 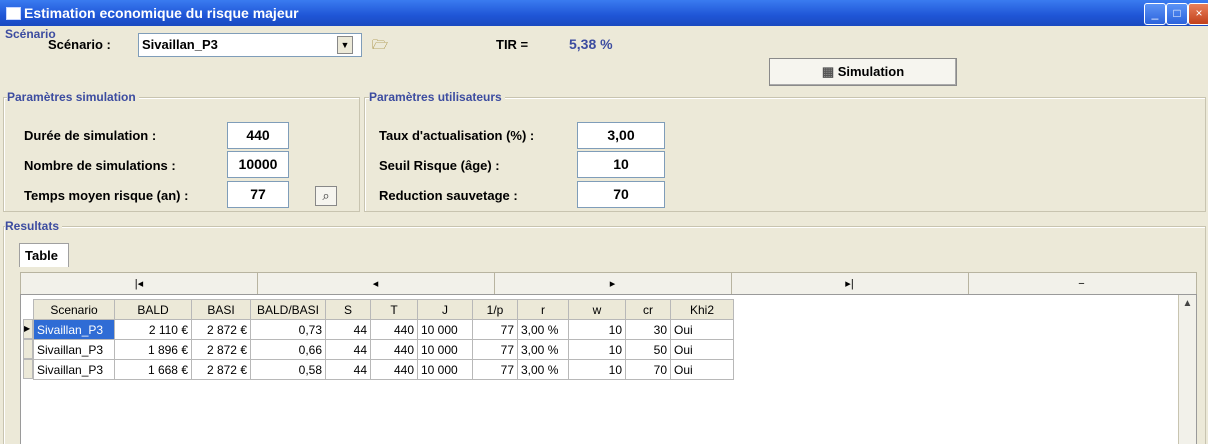 What do you see at coordinates (702, 309) in the screenshot?
I see `column-header: Khi2` at bounding box center [702, 309].